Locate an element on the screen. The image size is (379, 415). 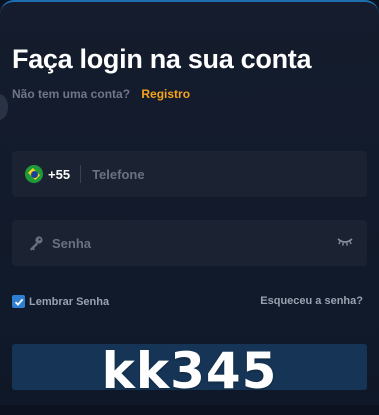
register-prompt: Não tem uma conta? Registro is located at coordinates (101, 94).